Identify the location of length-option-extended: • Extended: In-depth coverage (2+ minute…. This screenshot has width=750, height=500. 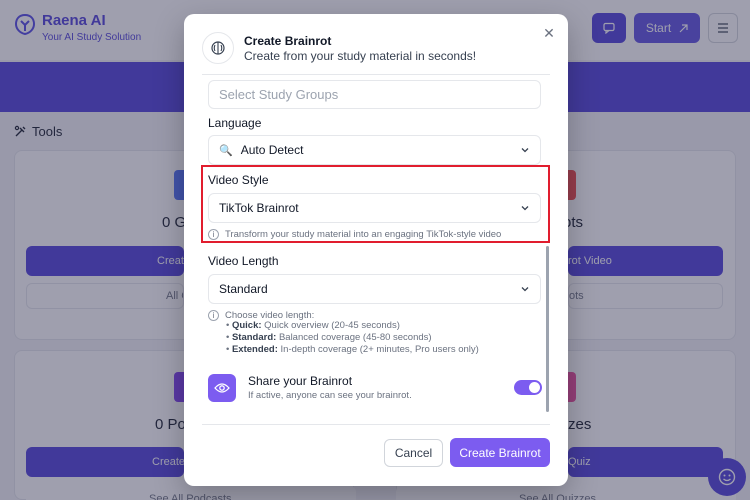
(352, 349).